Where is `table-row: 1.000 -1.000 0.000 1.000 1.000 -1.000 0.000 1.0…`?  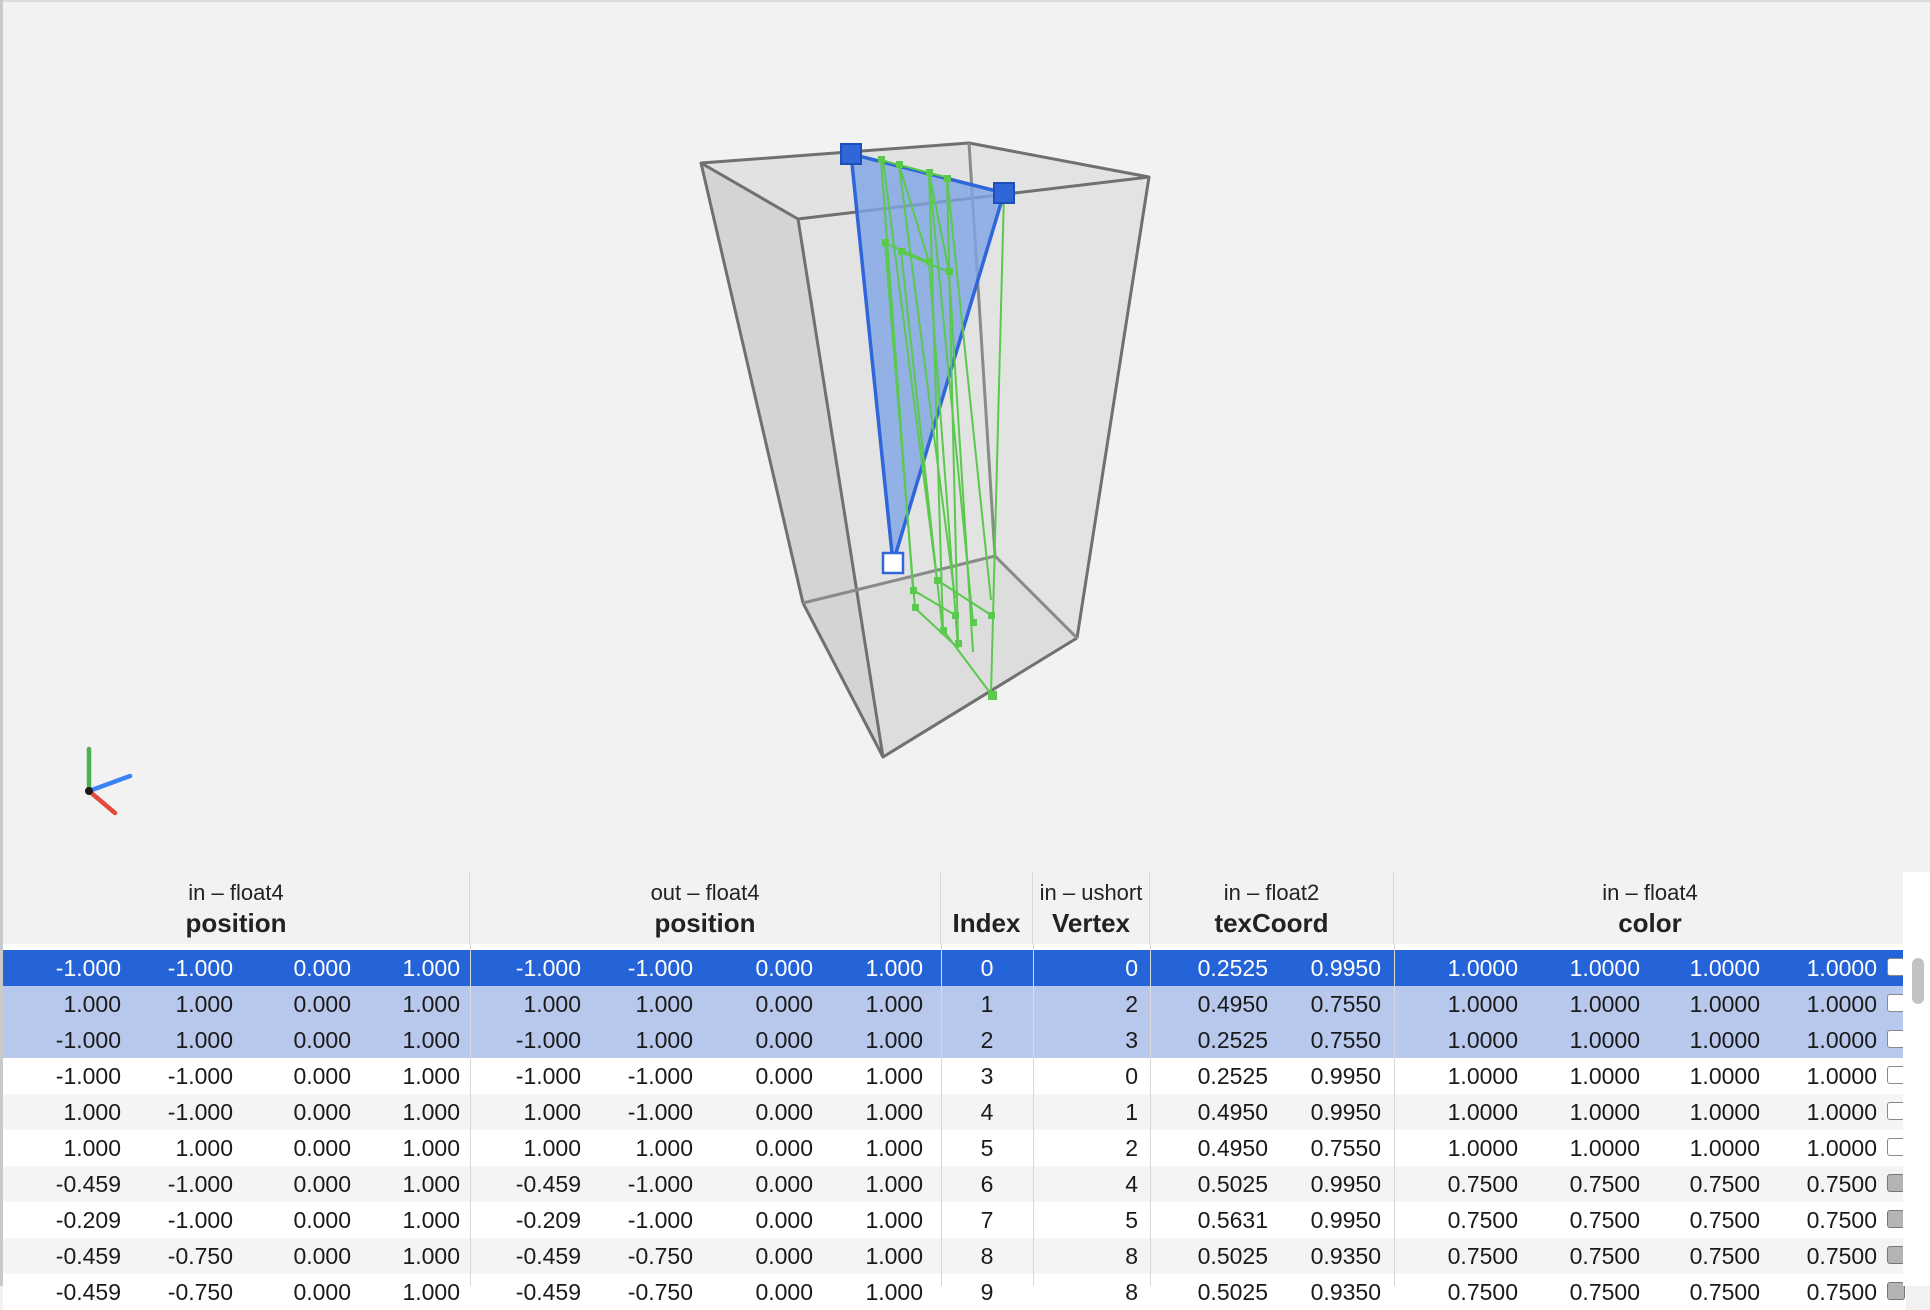
table-row: 1.000 -1.000 0.000 1.000 1.000 -1.000 0.000 1.0… is located at coordinates (954, 1112).